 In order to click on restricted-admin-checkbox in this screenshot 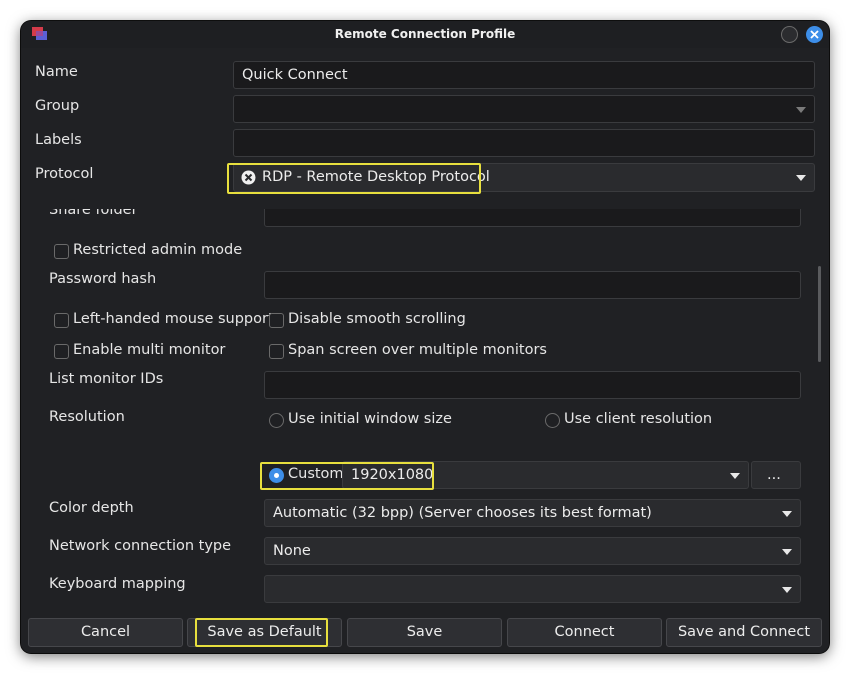, I will do `click(61, 251)`.